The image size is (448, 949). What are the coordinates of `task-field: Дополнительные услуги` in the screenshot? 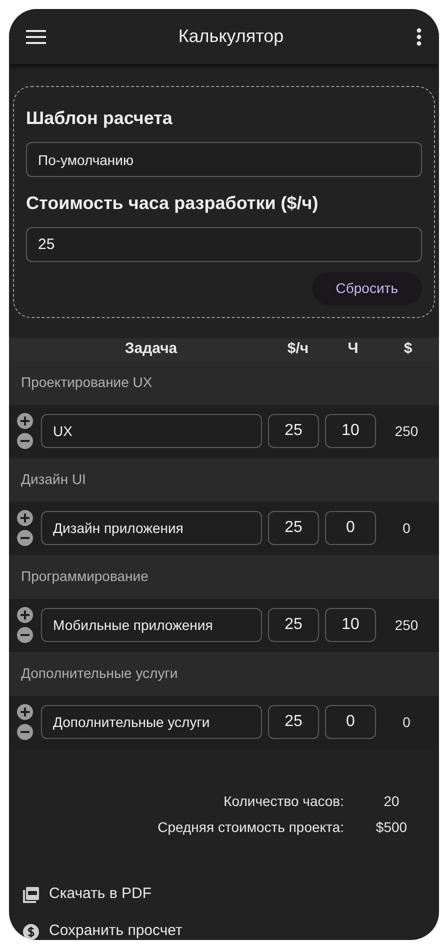 It's located at (151, 722).